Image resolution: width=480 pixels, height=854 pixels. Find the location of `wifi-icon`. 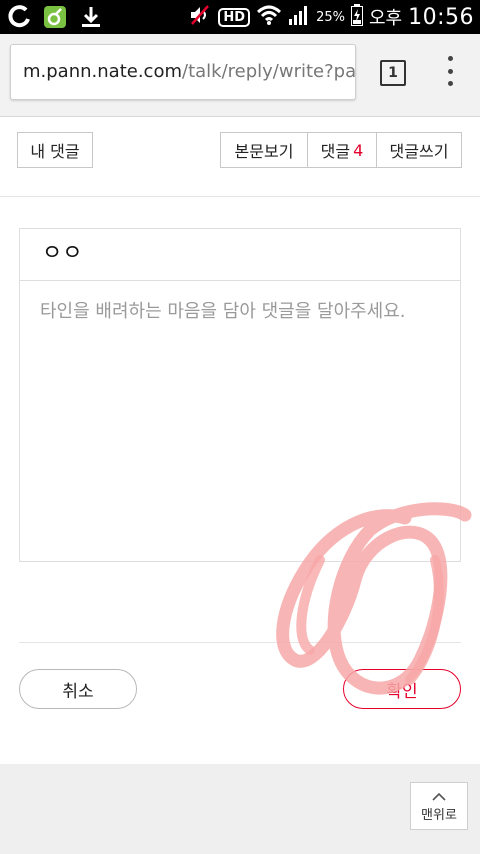

wifi-icon is located at coordinates (269, 17).